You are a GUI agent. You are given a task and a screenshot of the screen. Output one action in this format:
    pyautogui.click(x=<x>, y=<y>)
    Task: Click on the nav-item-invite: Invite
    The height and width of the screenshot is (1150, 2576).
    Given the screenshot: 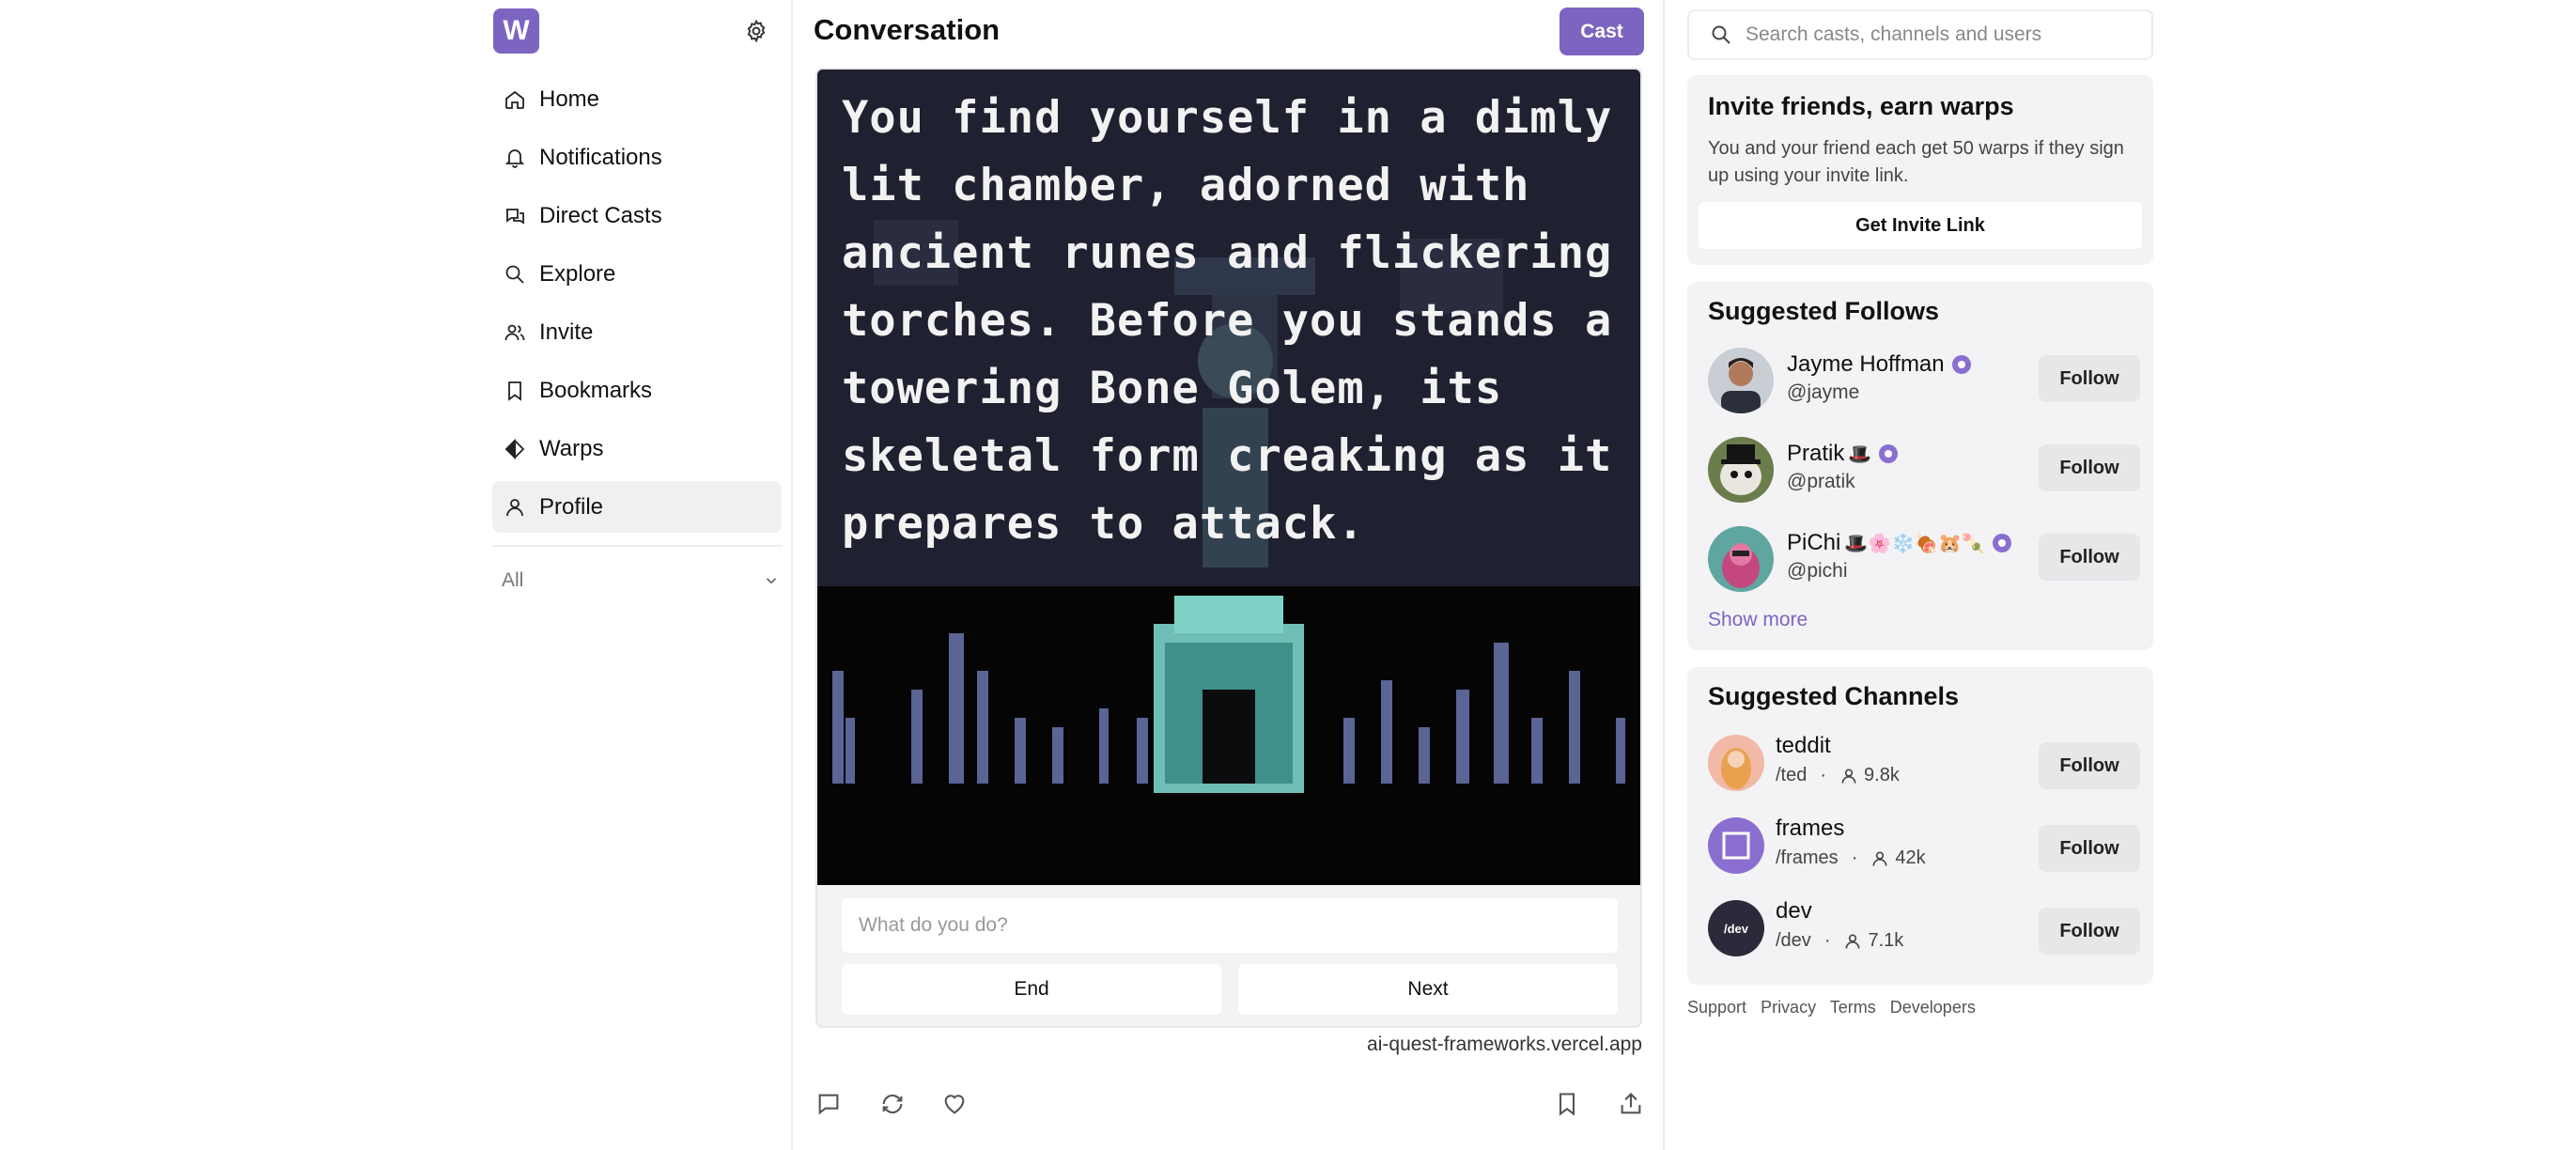 What is the action you would take?
    pyautogui.click(x=637, y=332)
    